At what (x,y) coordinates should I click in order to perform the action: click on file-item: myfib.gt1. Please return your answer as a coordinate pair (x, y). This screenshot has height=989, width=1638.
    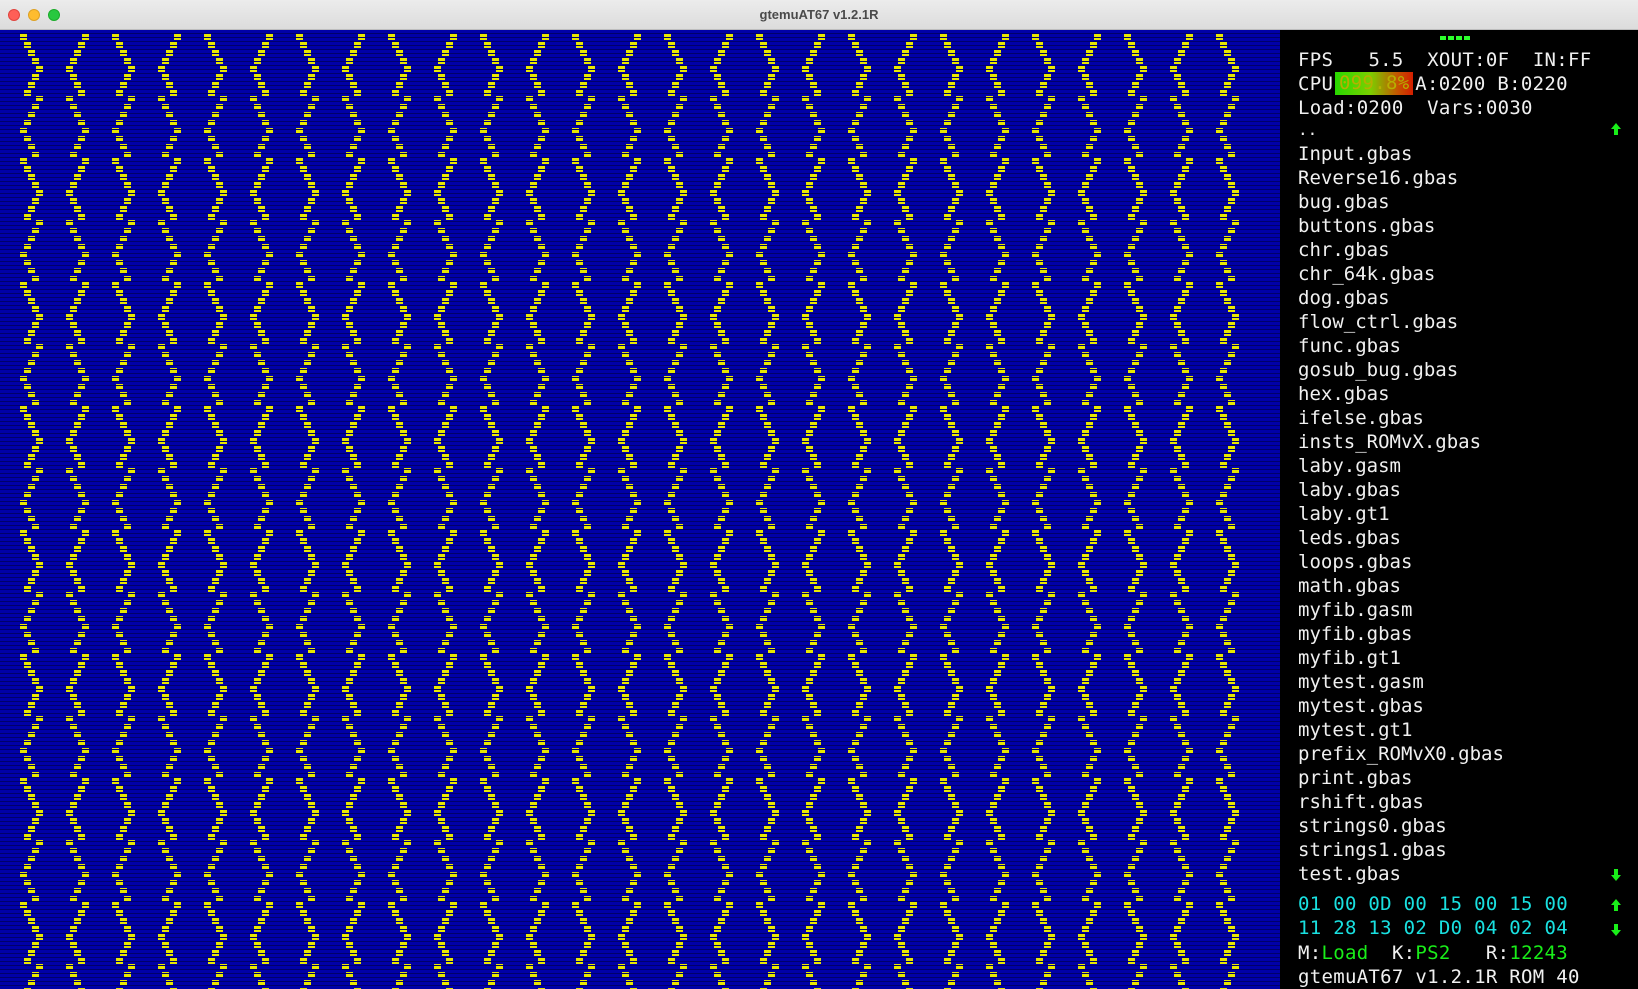
    Looking at the image, I should click on (1458, 658).